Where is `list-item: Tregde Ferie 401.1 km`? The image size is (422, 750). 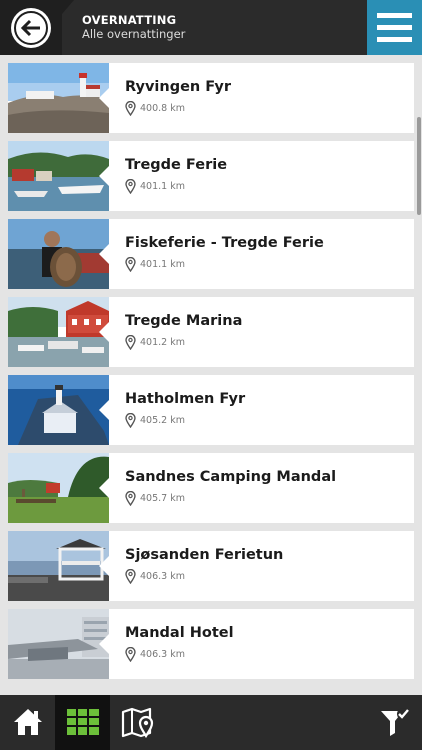 list-item: Tregde Ferie 401.1 km is located at coordinates (211, 176).